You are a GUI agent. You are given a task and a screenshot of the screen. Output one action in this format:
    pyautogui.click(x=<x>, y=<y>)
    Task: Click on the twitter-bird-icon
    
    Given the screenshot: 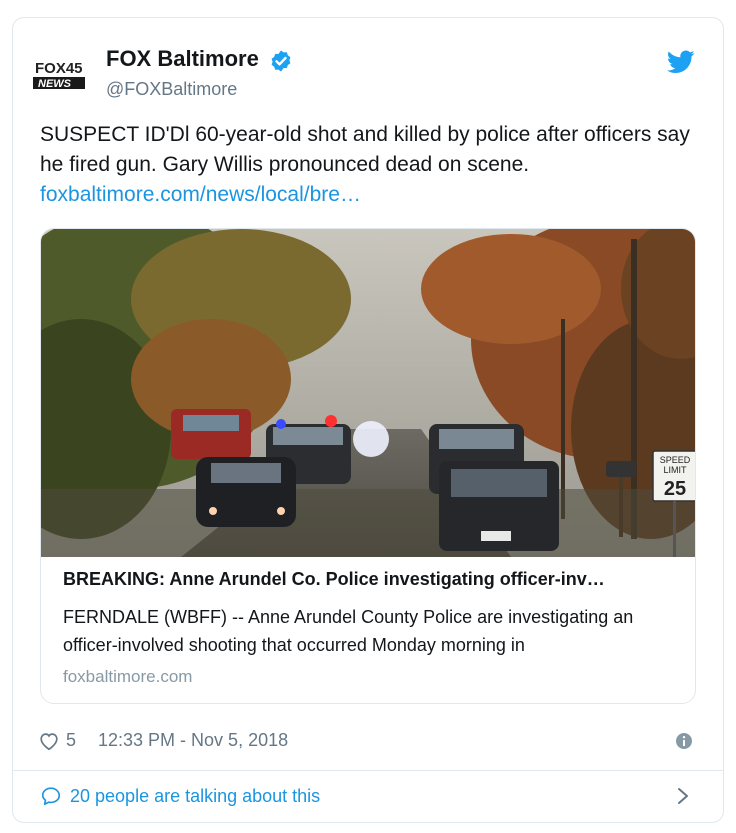 What is the action you would take?
    pyautogui.click(x=681, y=62)
    